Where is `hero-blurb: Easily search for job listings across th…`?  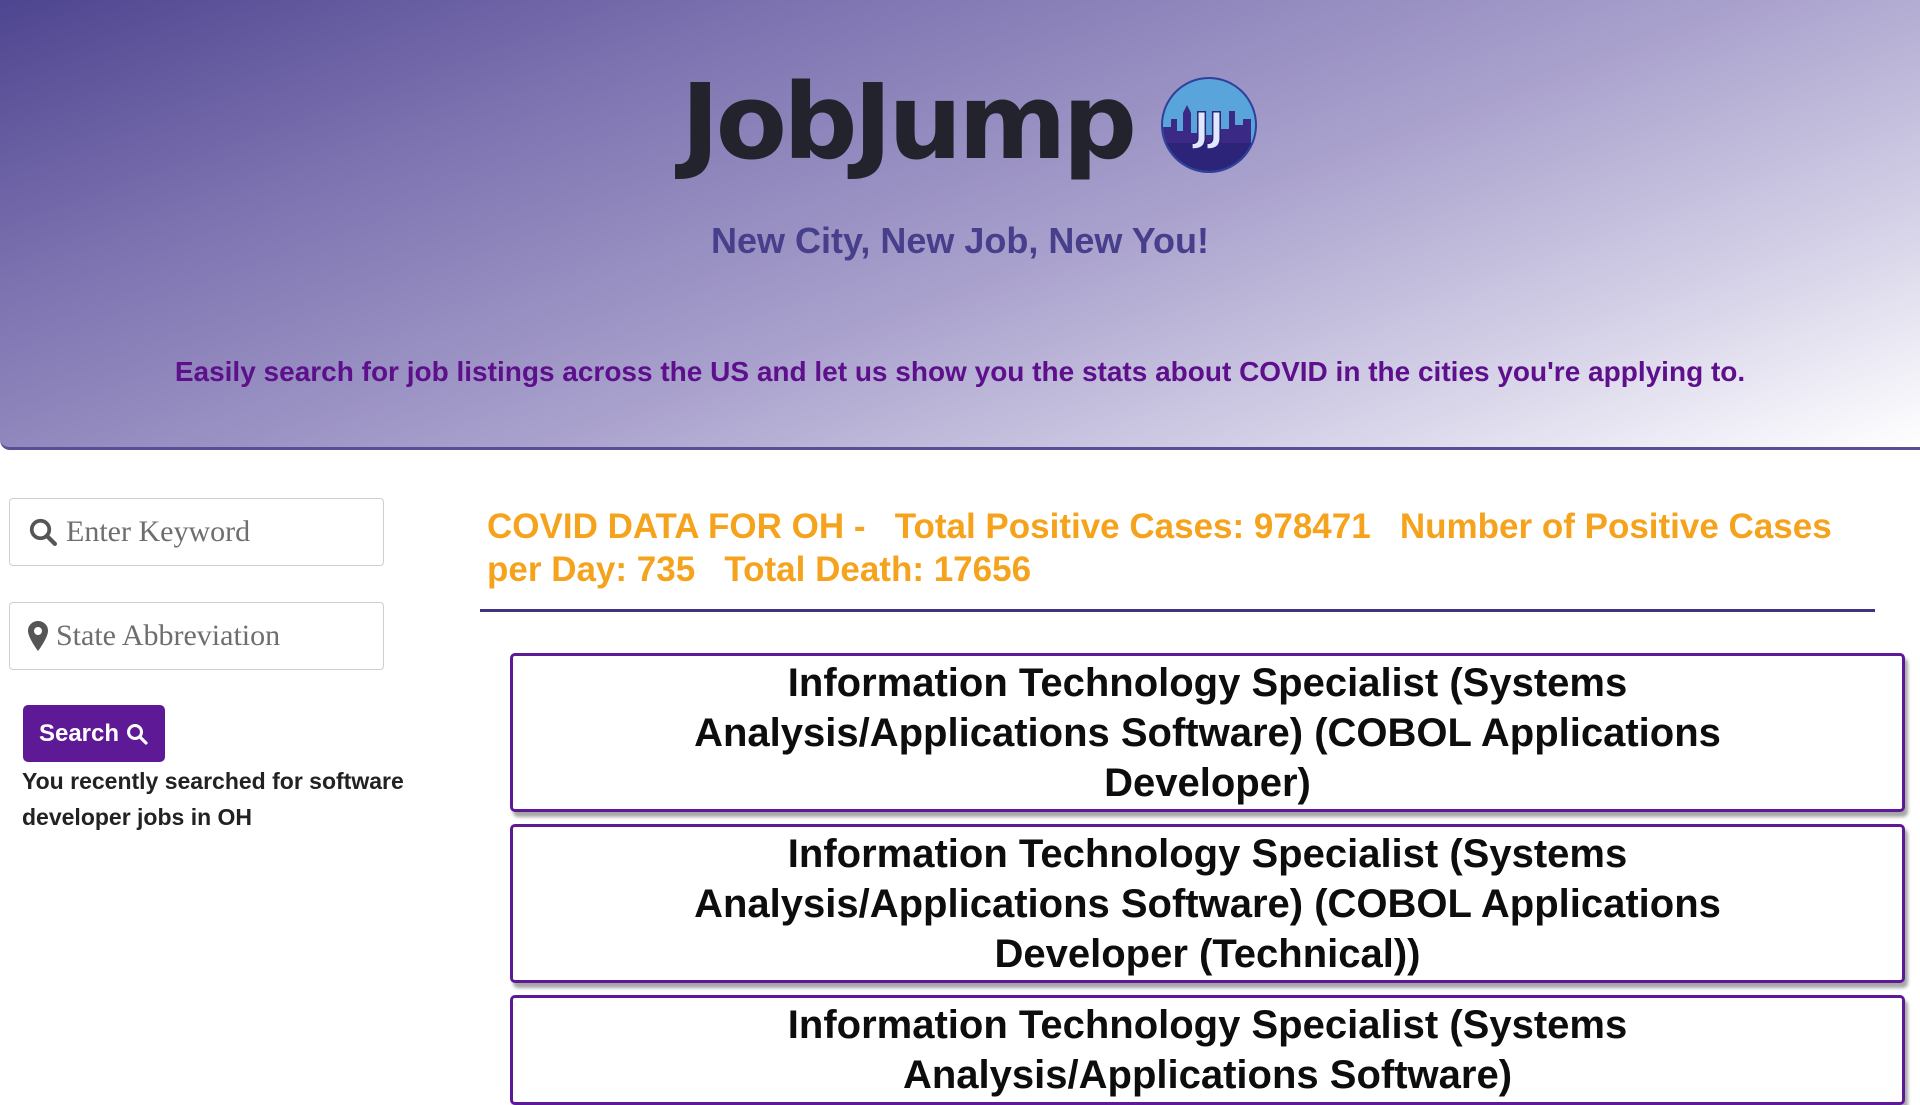
hero-blurb: Easily search for job listings across th… is located at coordinates (960, 371).